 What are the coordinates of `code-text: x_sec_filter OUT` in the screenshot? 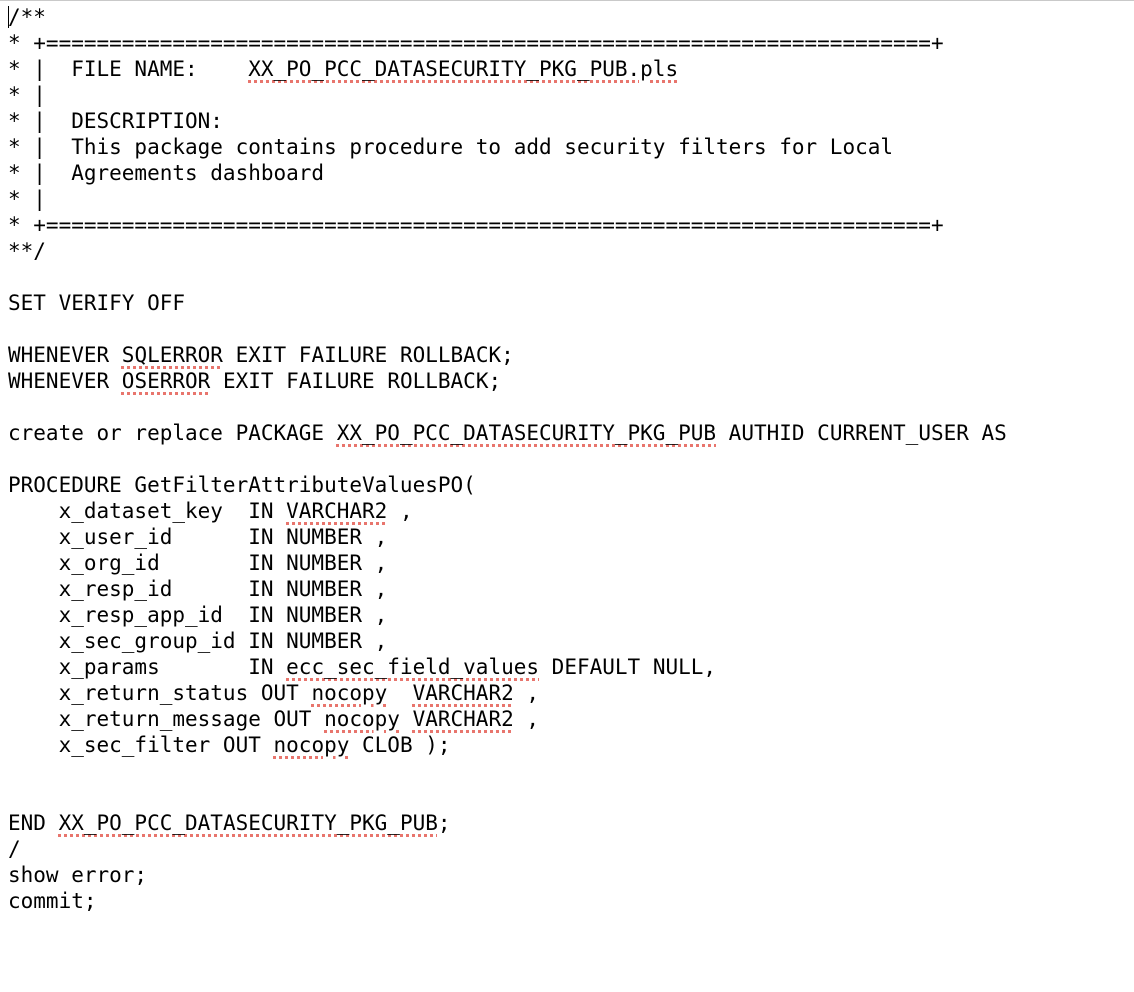 It's located at (141, 745).